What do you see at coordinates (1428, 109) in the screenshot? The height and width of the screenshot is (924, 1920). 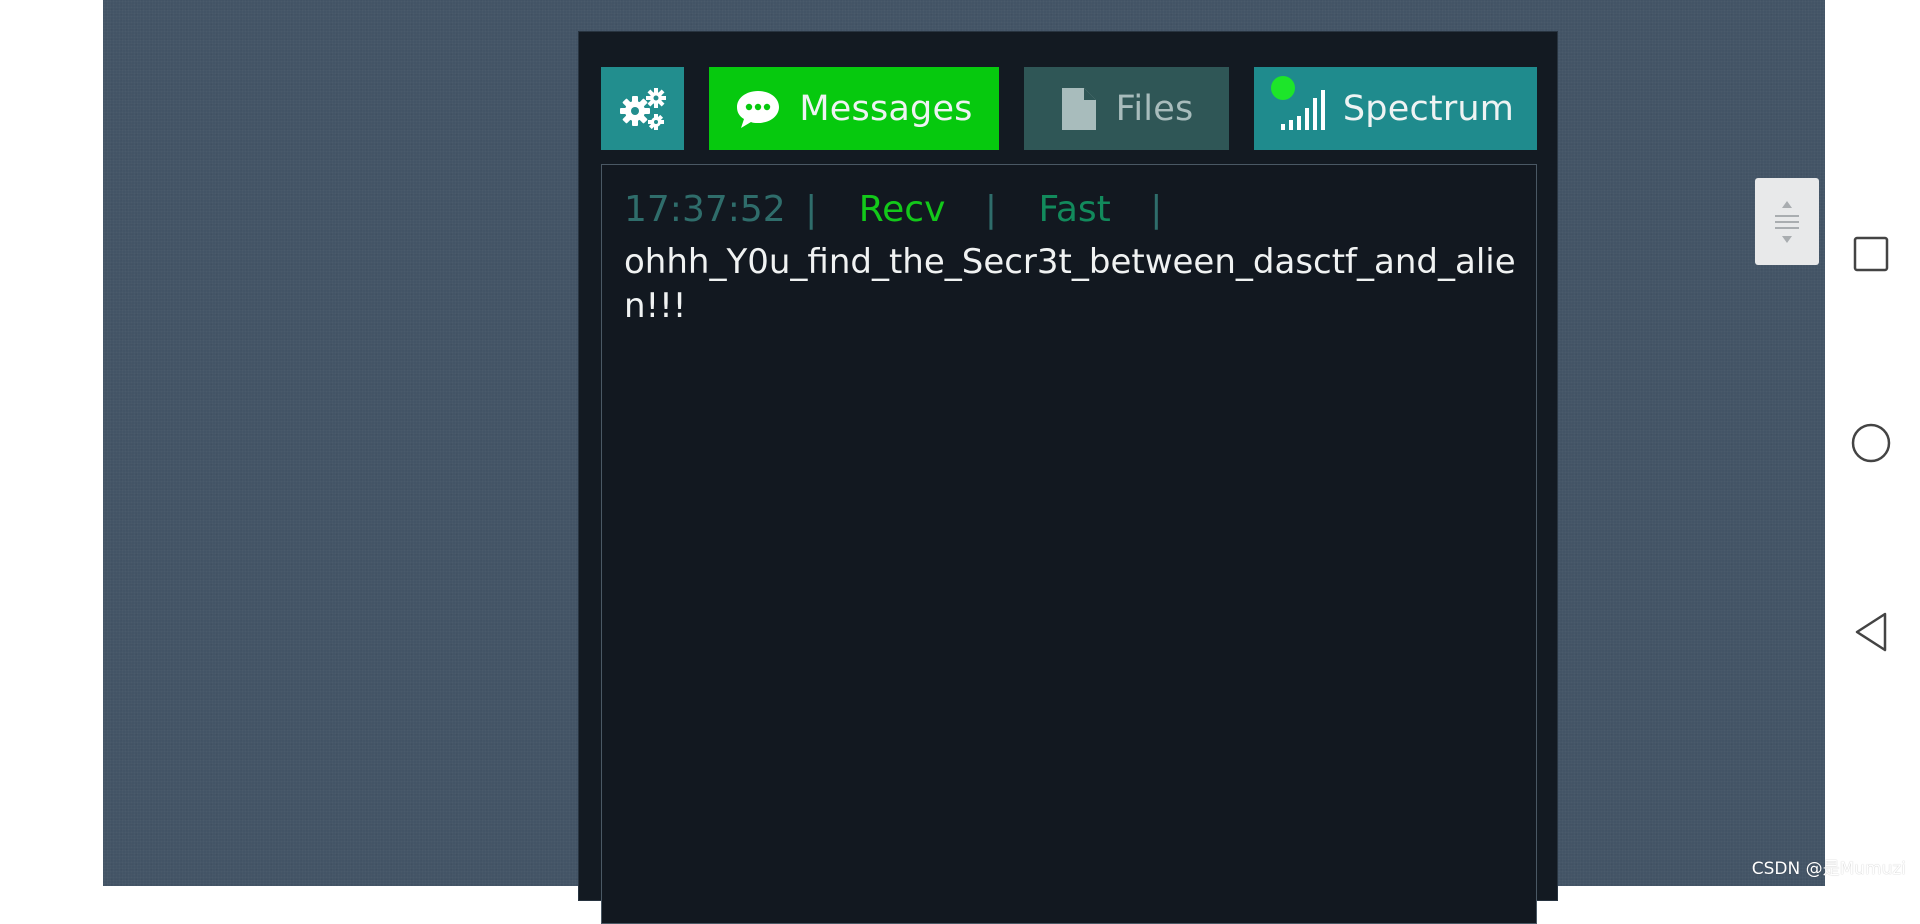 I see `spectrum-tab-label: Spectrum` at bounding box center [1428, 109].